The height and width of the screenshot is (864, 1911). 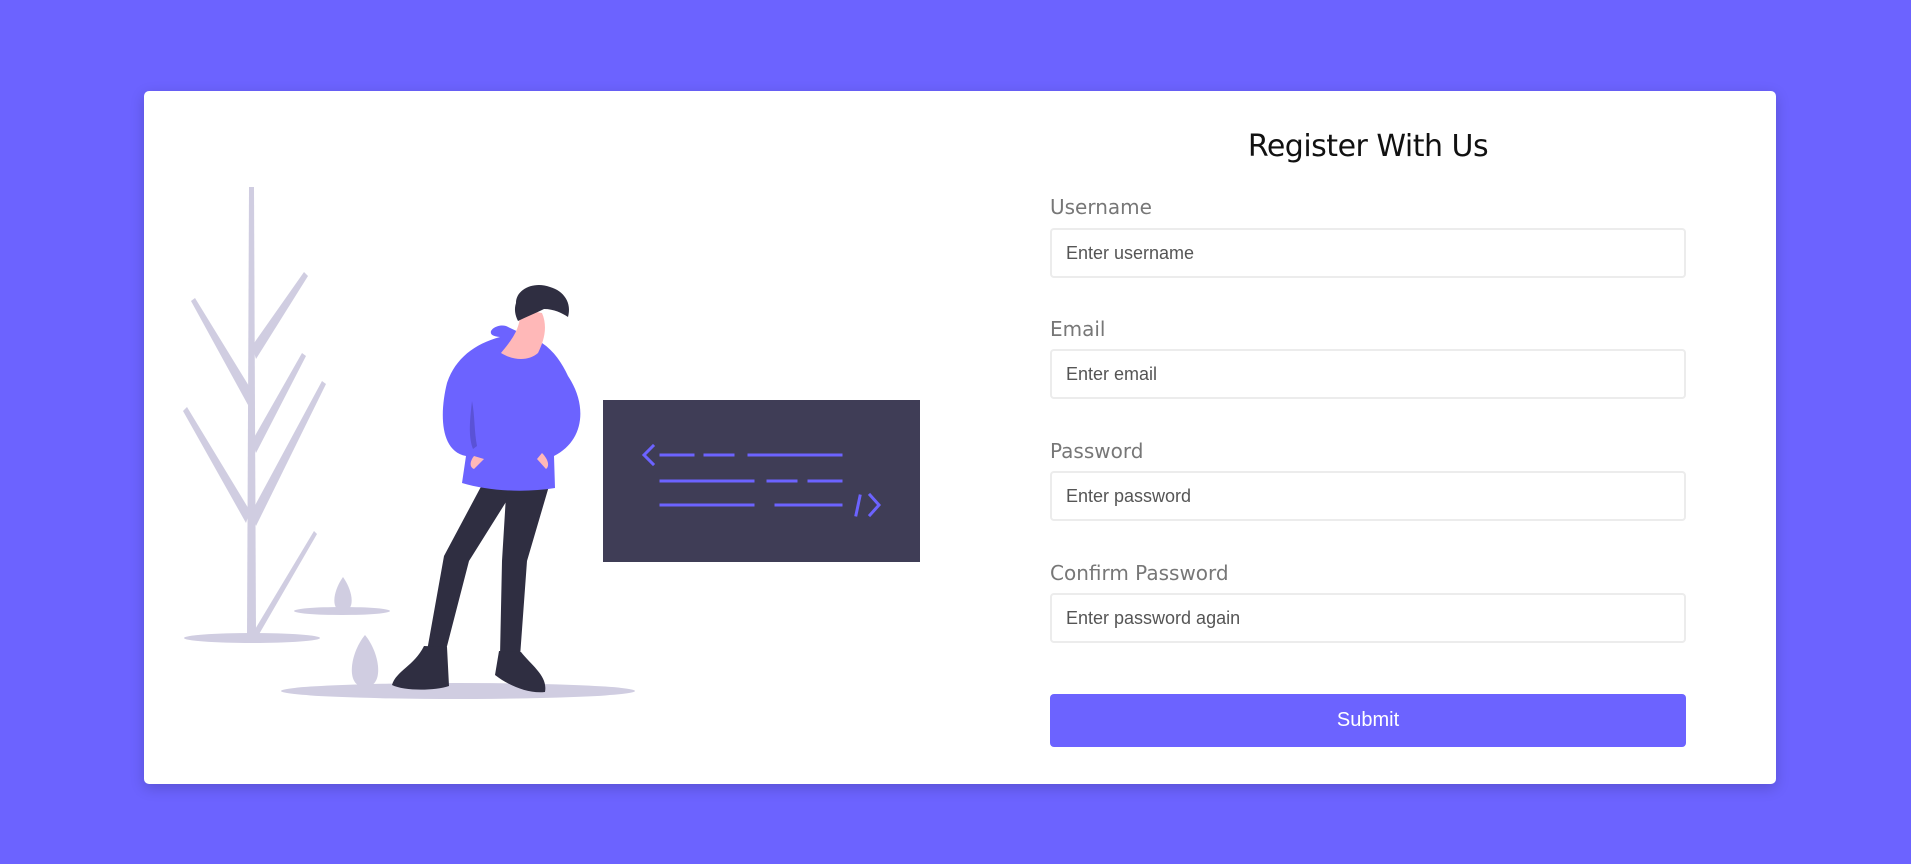 What do you see at coordinates (1078, 329) in the screenshot?
I see `email-label: Email` at bounding box center [1078, 329].